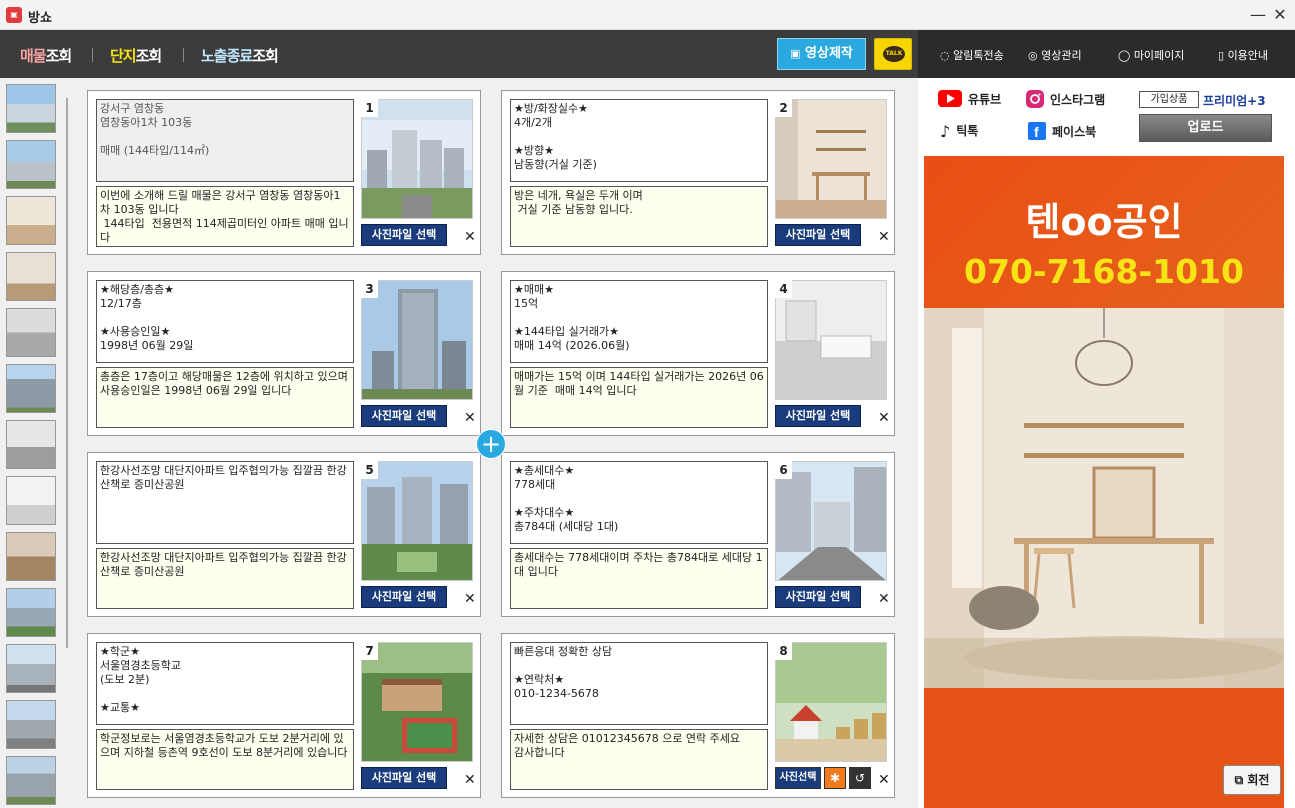  Describe the element at coordinates (639, 140) in the screenshot. I see `scene-text-top: ★방/화장실수★ 4개/2개 ★방향★ 남동향(거실 기준)` at that location.